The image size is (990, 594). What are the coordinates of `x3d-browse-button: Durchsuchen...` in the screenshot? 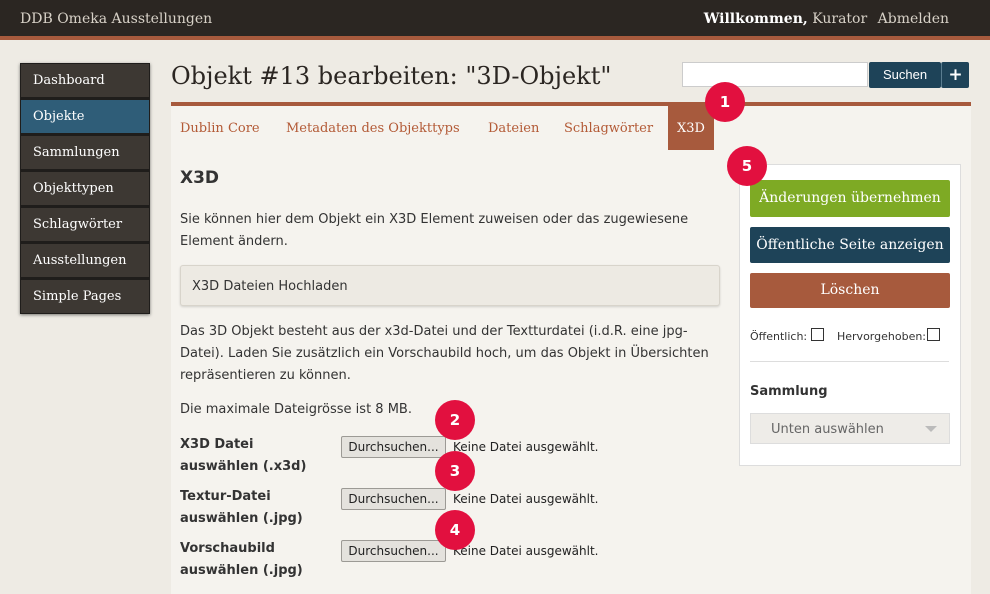 It's located at (393, 447).